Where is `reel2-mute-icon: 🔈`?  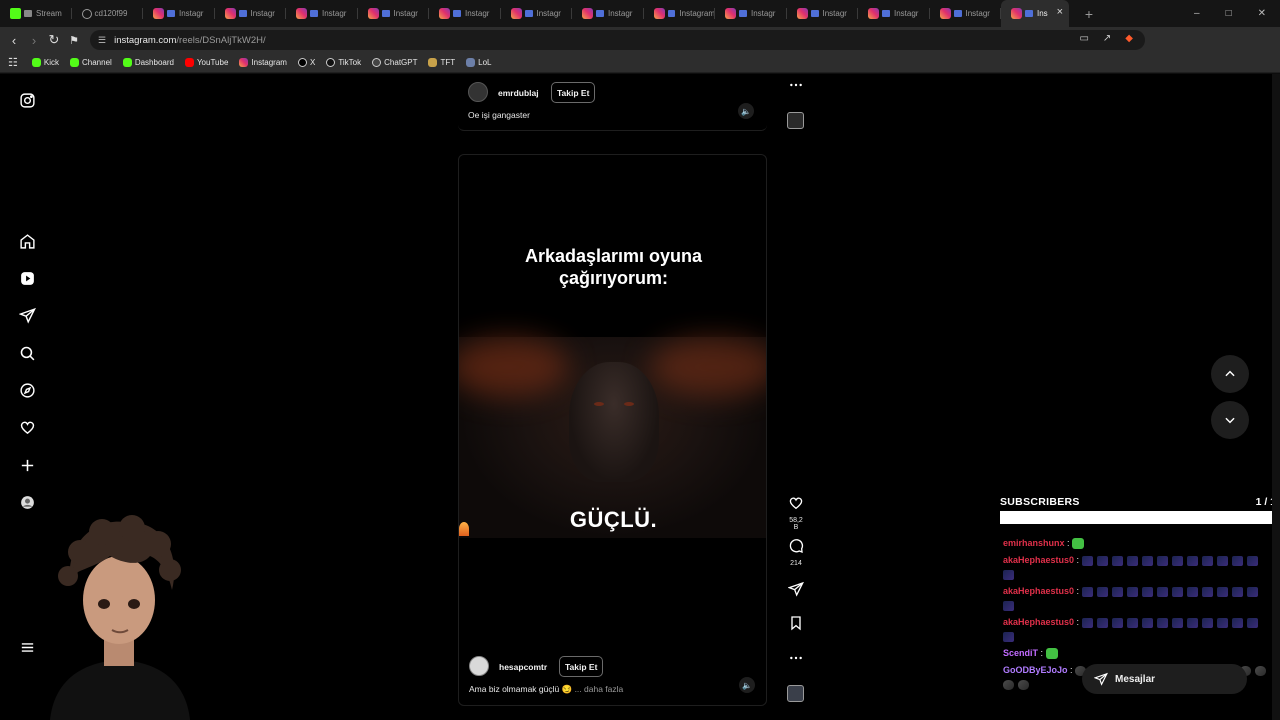
reel2-mute-icon: 🔈 is located at coordinates (747, 685).